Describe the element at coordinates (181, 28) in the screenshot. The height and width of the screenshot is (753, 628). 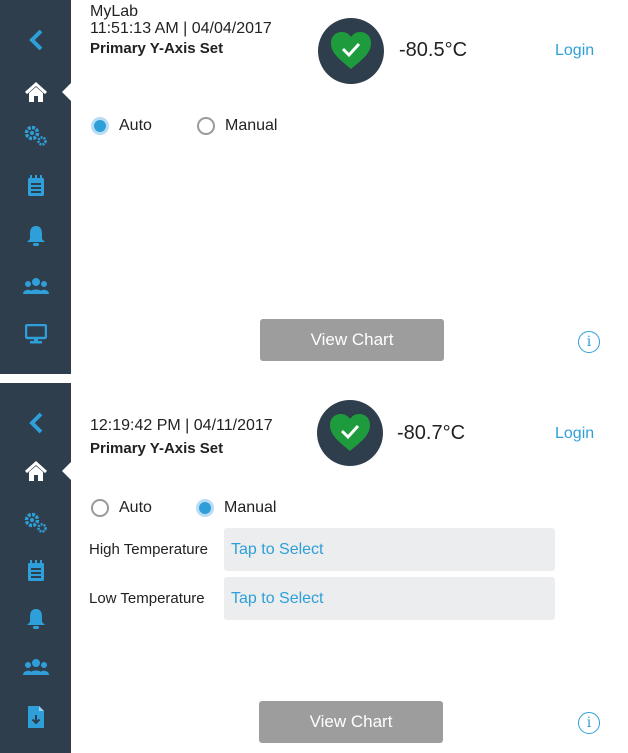
I see `timestamp: 11:51:13 AM | 04/04/2017` at that location.